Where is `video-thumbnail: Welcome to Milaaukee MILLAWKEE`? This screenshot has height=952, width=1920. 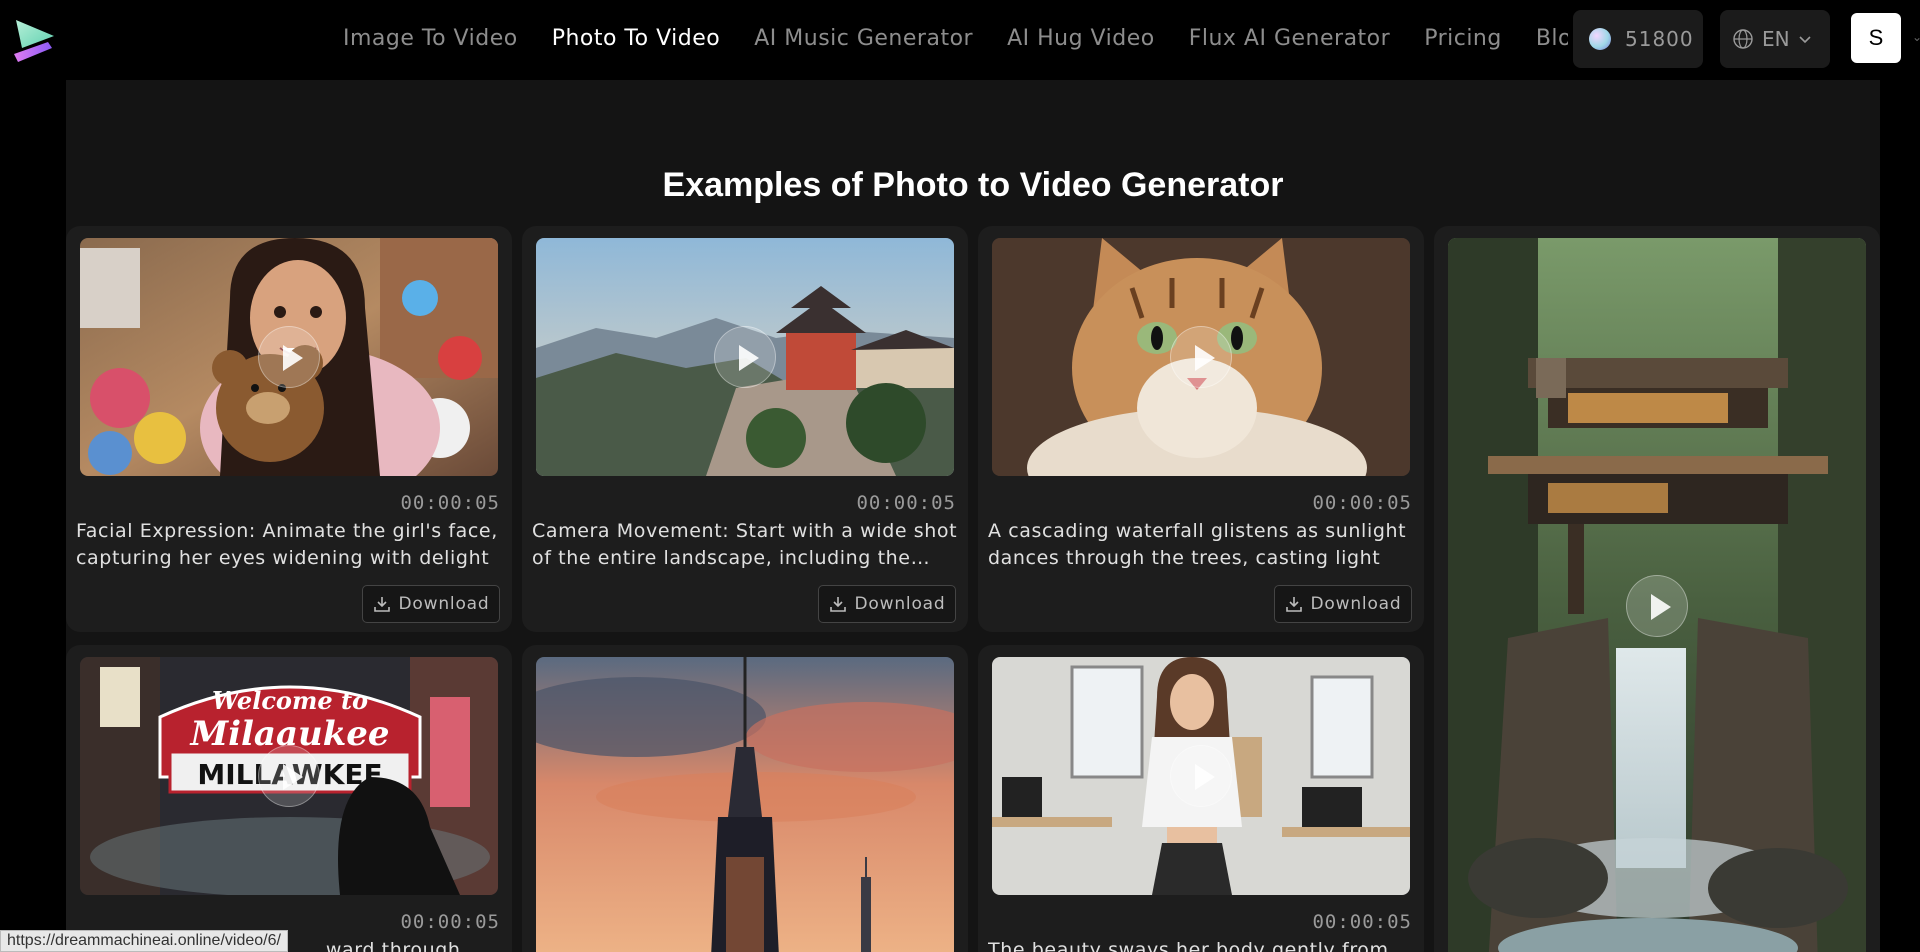 video-thumbnail: Welcome to Milaaukee MILLAWKEE is located at coordinates (289, 776).